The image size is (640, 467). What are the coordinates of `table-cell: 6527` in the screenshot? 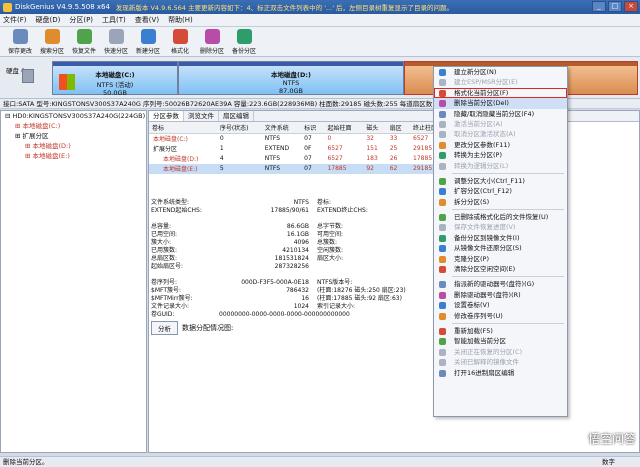 It's located at (335, 158).